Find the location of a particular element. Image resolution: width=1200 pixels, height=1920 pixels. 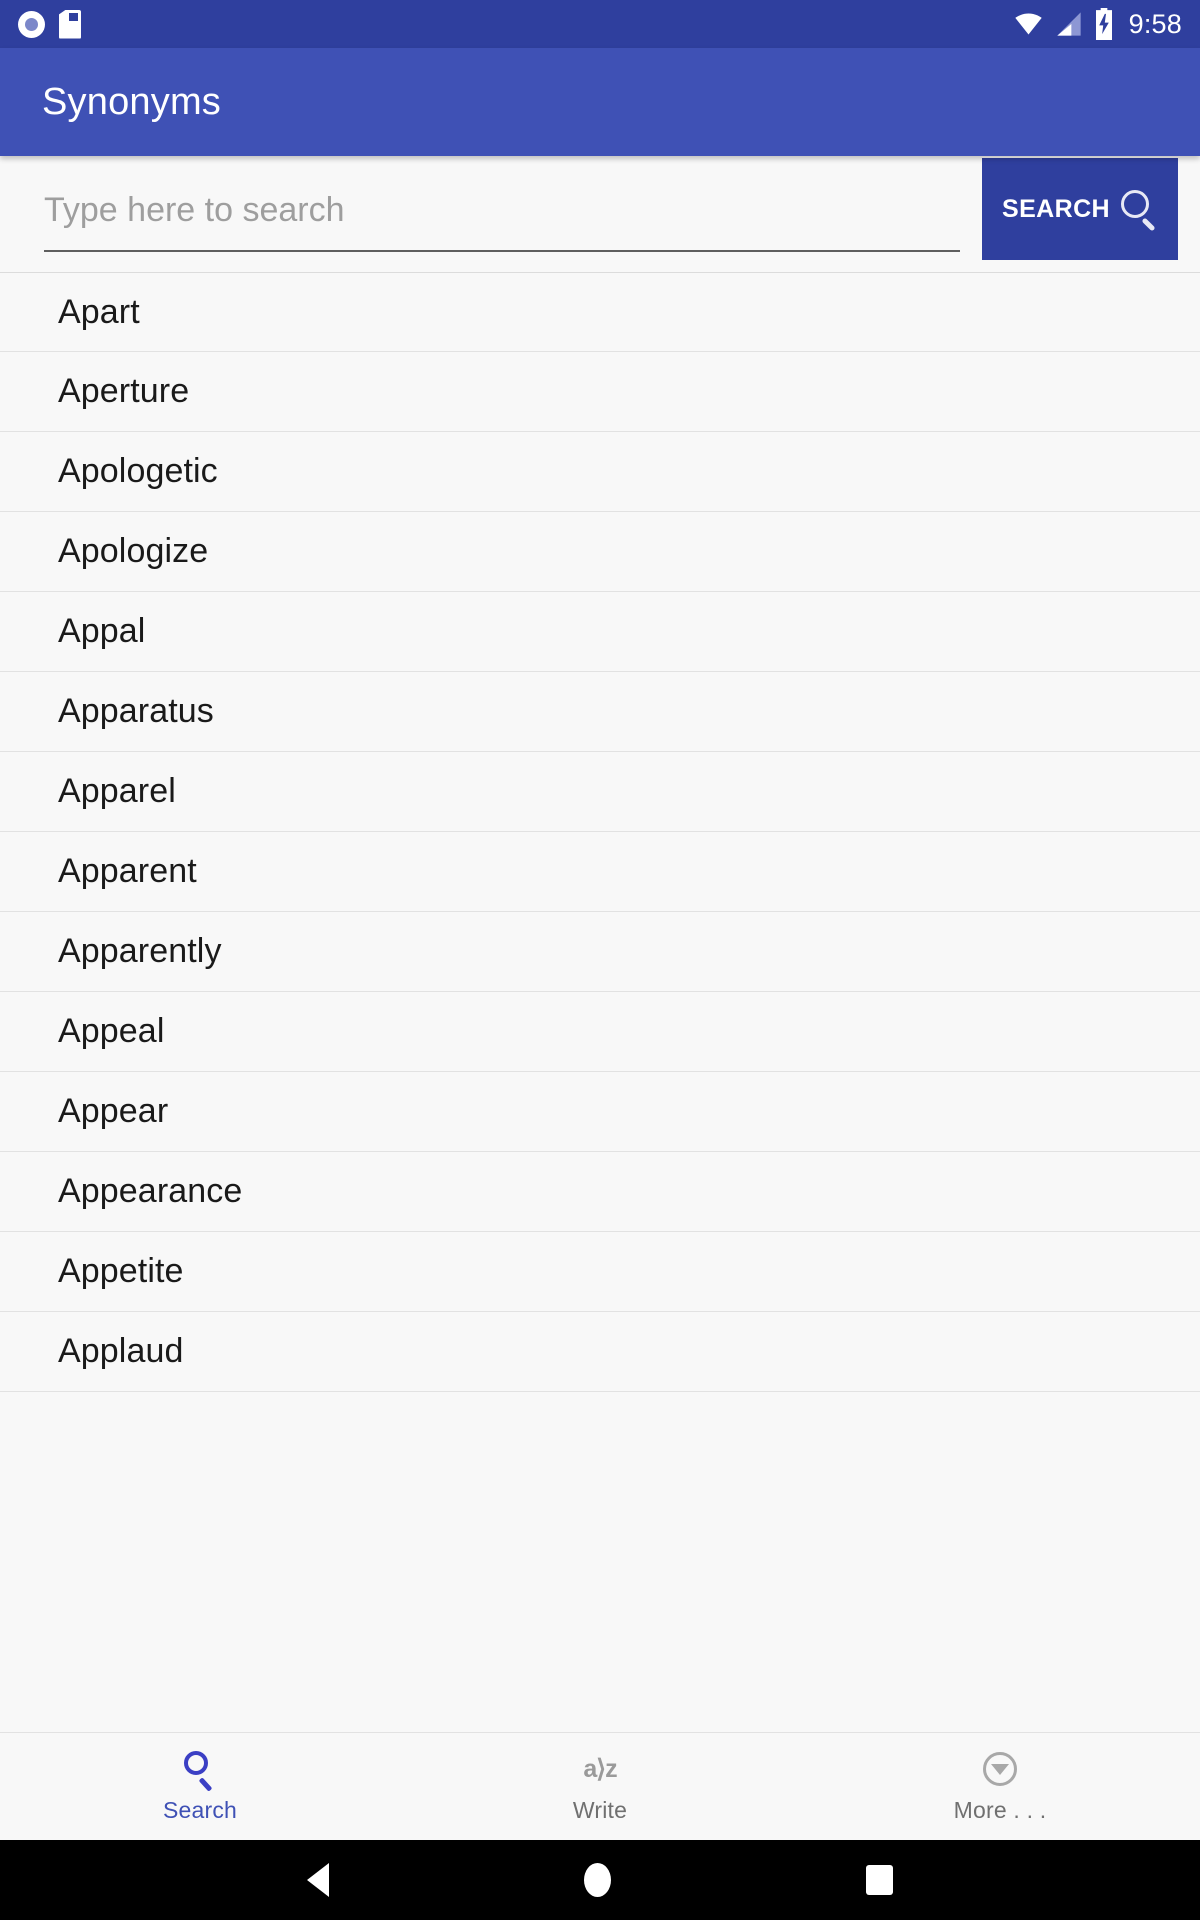

battery-charging-icon is located at coordinates (1103, 24).